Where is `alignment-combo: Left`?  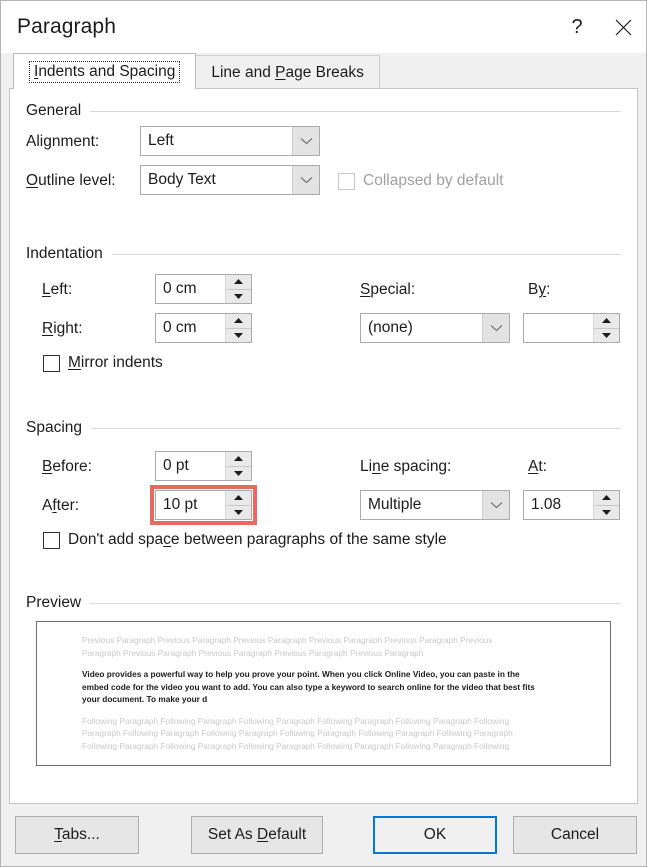 alignment-combo: Left is located at coordinates (230, 141).